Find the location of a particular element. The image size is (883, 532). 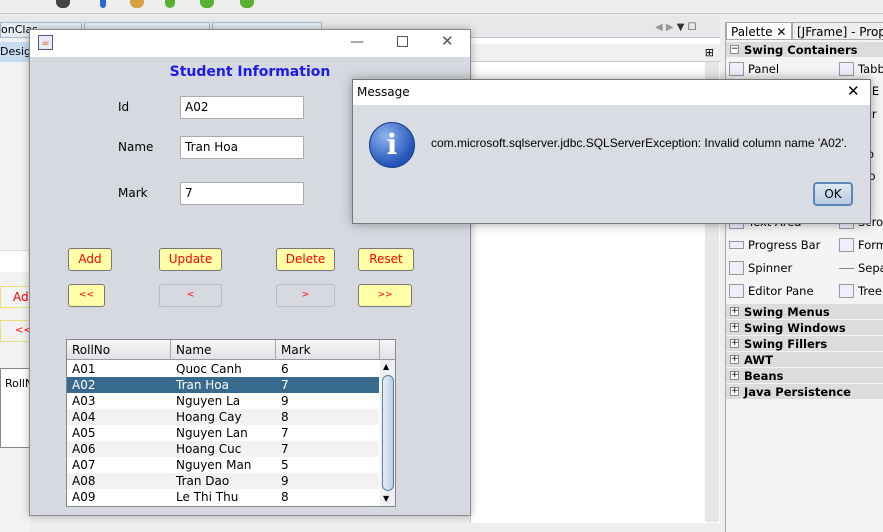

prev-button: < is located at coordinates (190, 295).